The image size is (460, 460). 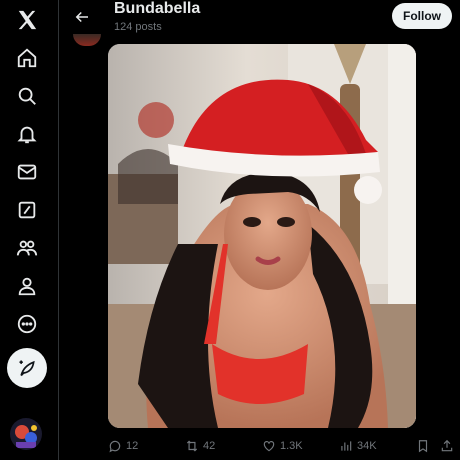 I want to click on repost-icon, so click(x=192, y=446).